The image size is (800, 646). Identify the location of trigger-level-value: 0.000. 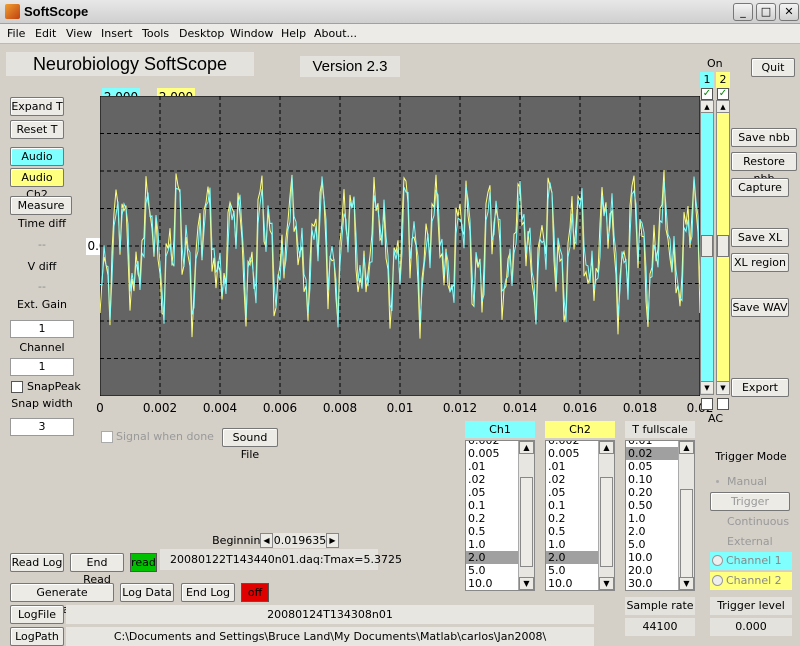
(751, 627).